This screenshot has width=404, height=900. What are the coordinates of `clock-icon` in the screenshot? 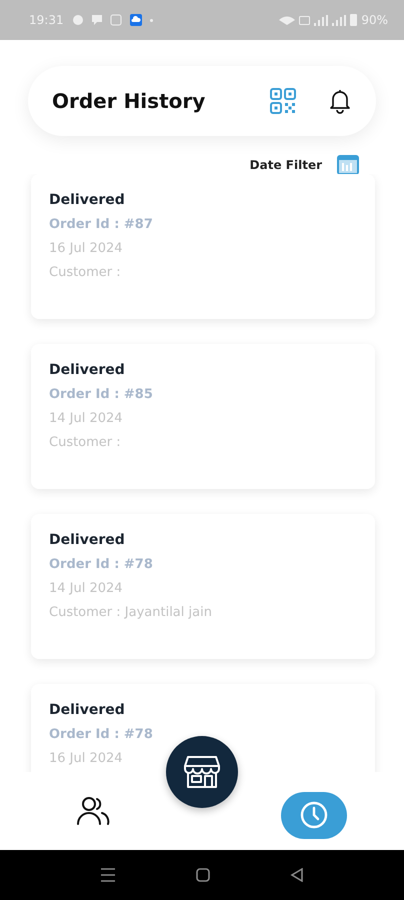 It's located at (314, 815).